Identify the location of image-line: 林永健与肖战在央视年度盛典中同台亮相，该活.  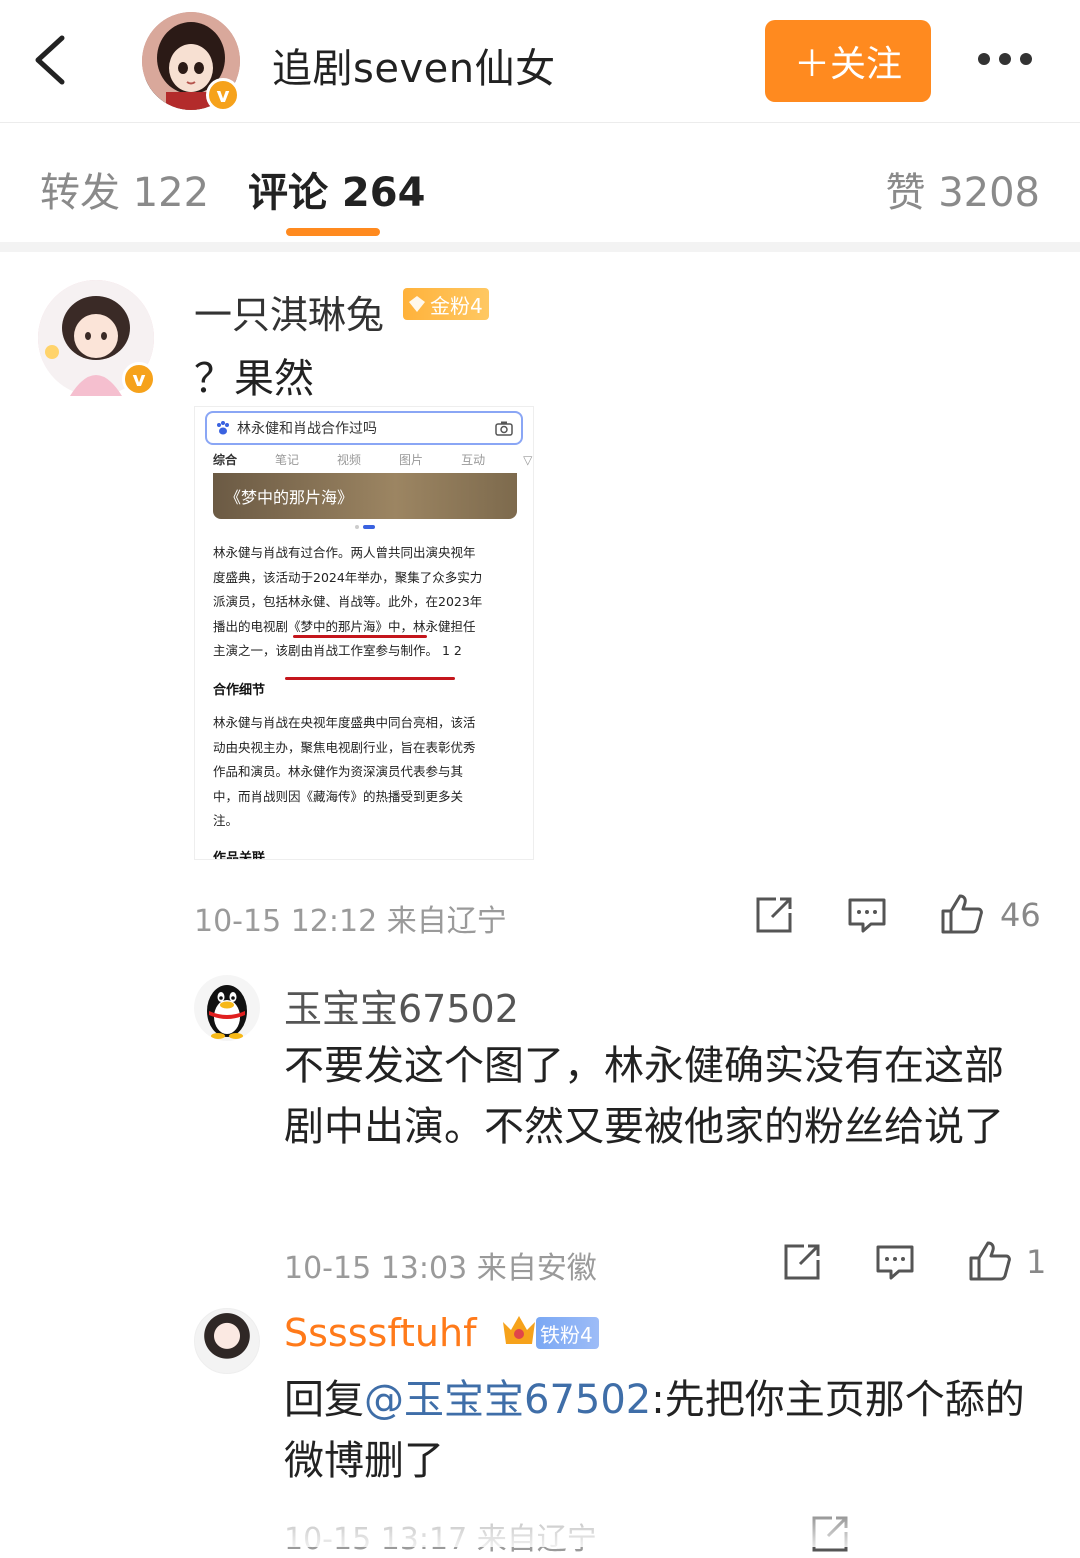
(344, 722).